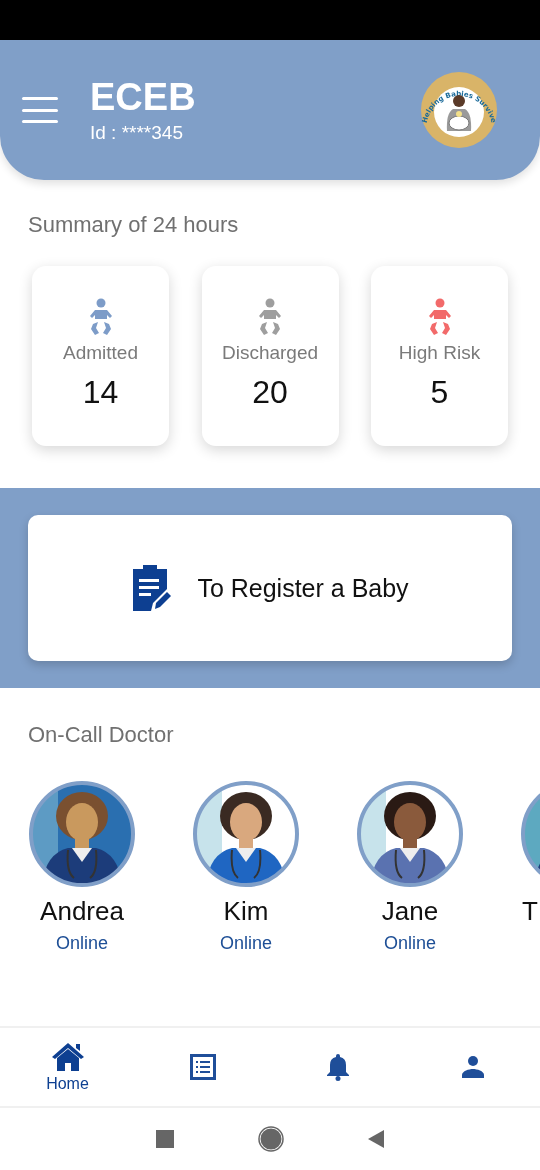  I want to click on stat-value: 20, so click(270, 392).